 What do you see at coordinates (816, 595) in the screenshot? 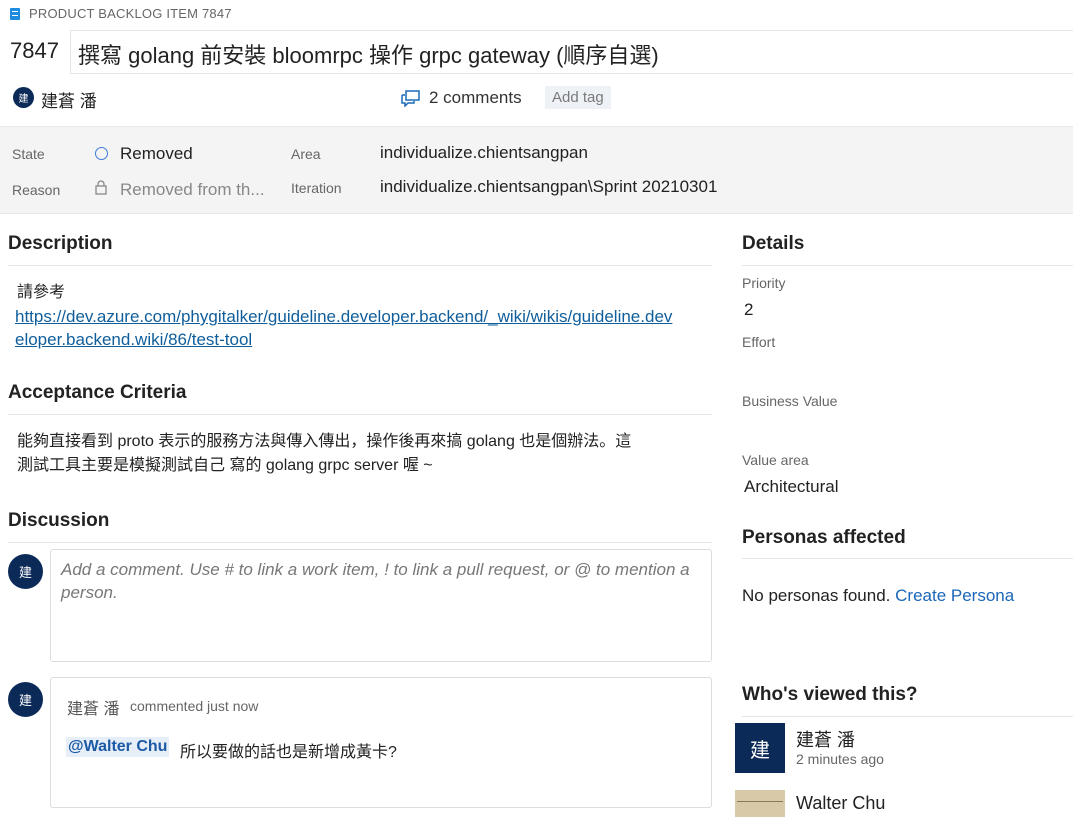
I see `personas-empty-text: No personas found.` at bounding box center [816, 595].